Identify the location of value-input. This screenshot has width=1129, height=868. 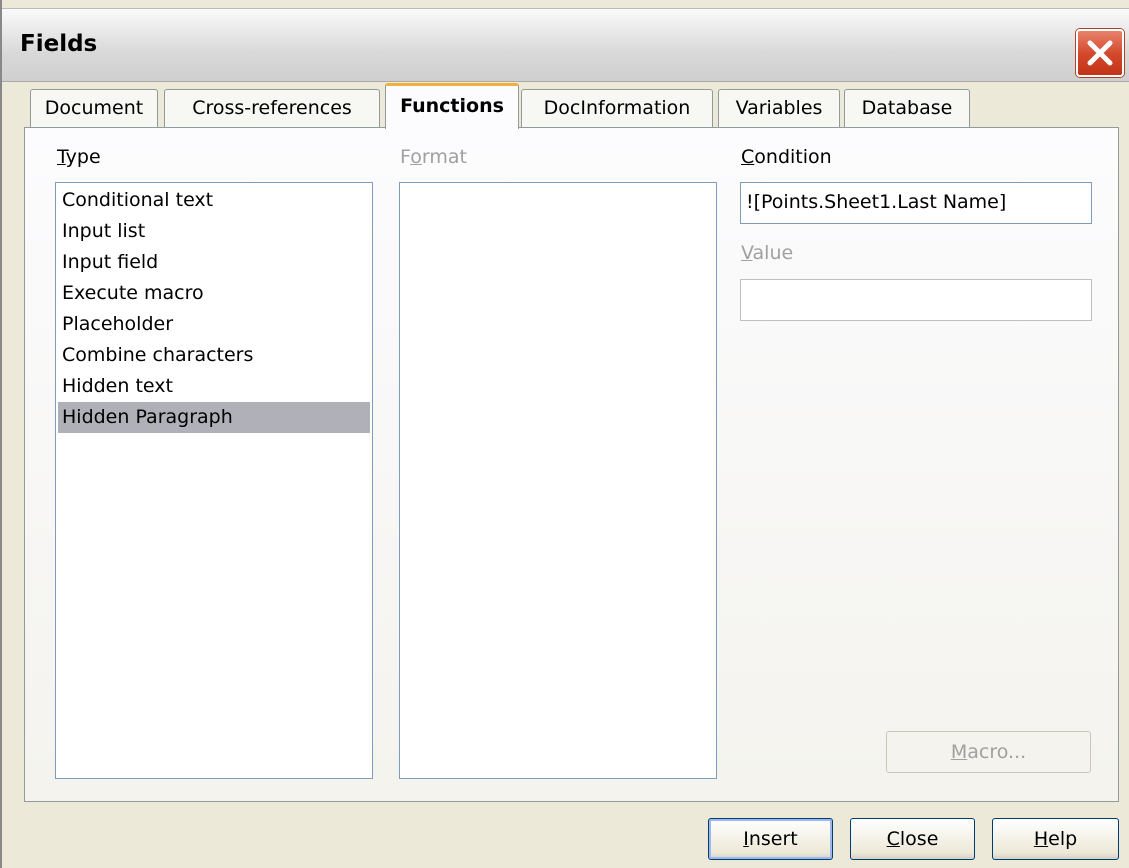
(916, 300).